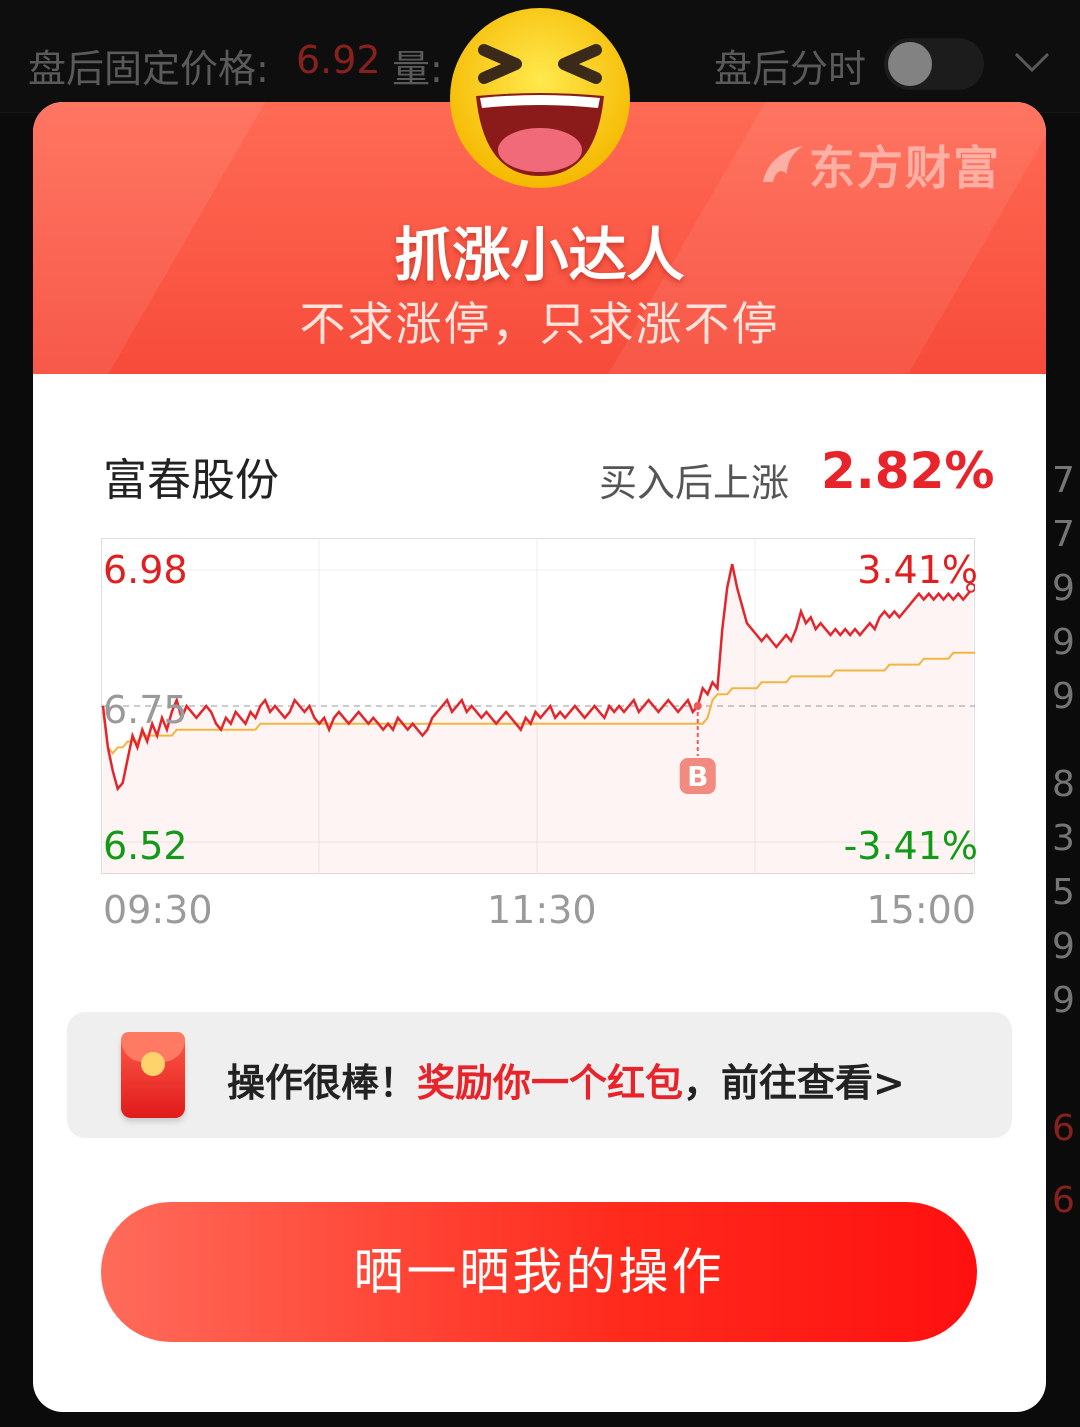 Image resolution: width=1080 pixels, height=1427 pixels. What do you see at coordinates (550, 1083) in the screenshot?
I see `reward-highlight: 奖励你一个红包` at bounding box center [550, 1083].